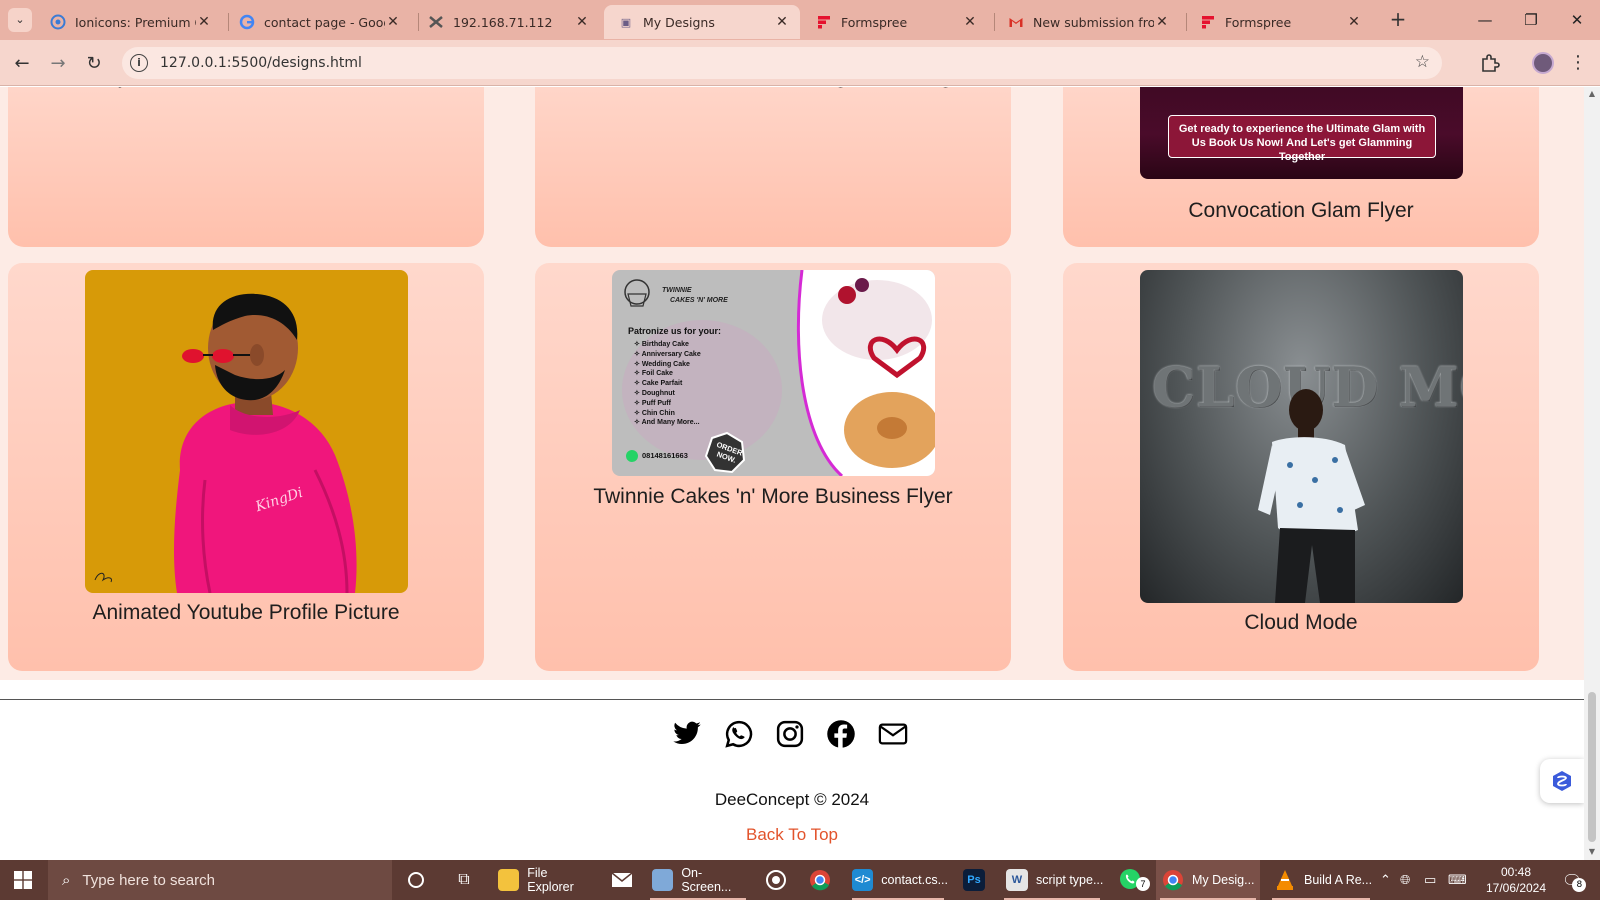 Image resolution: width=1600 pixels, height=900 pixels. I want to click on flyer-item: ✧ Chin Chin, so click(667, 414).